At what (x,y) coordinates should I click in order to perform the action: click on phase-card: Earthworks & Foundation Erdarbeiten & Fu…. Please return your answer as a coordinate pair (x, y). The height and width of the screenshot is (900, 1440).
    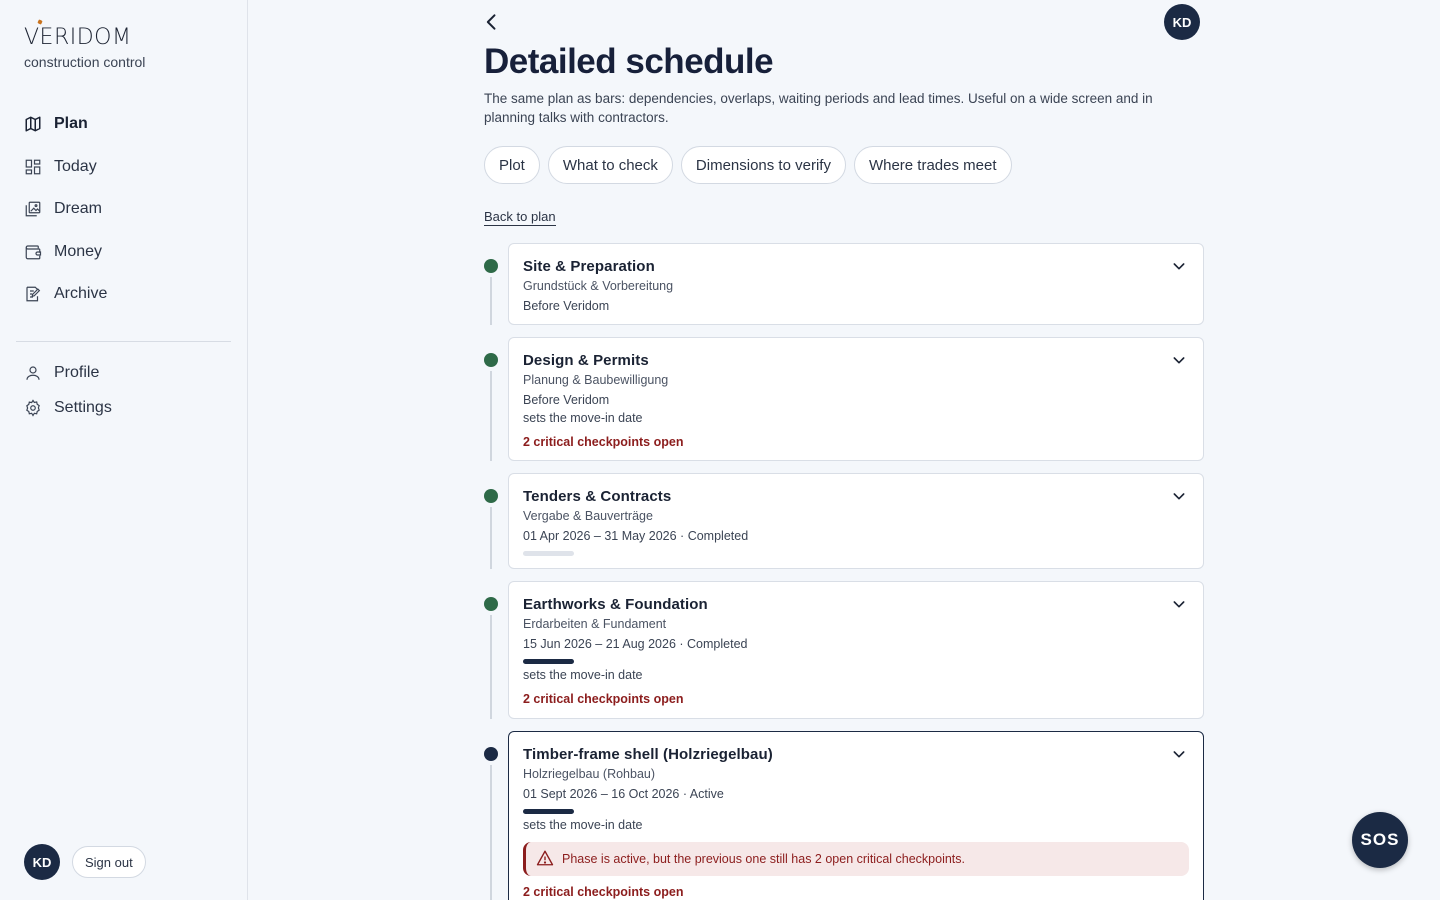
    Looking at the image, I should click on (856, 650).